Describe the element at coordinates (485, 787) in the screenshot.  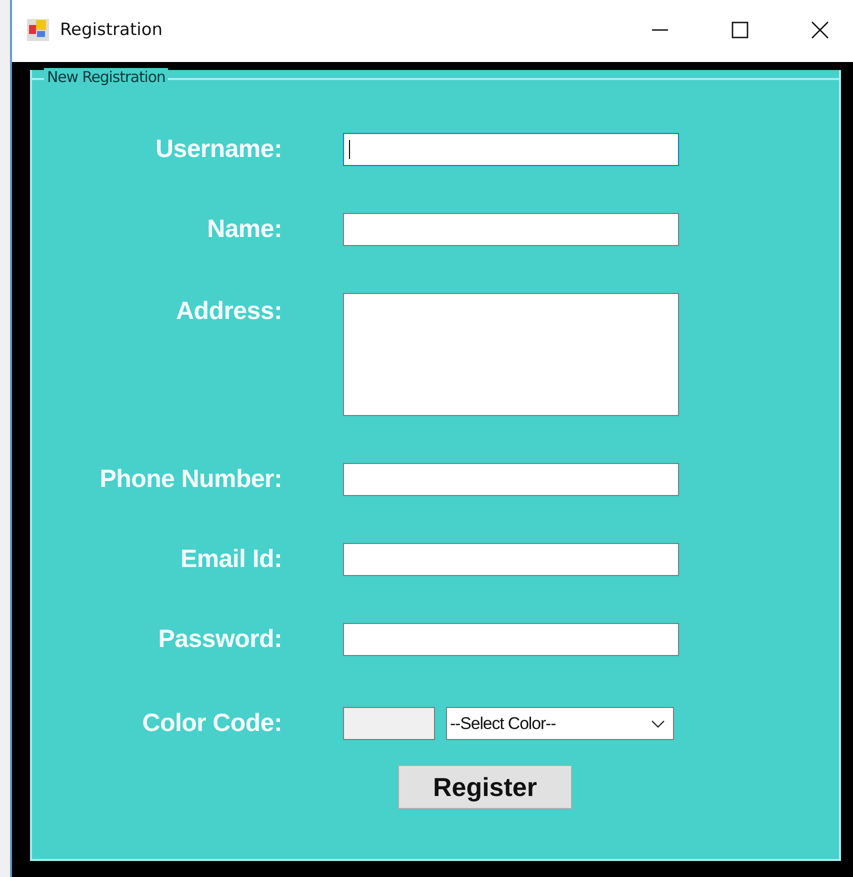
I see `register-button: Register` at that location.